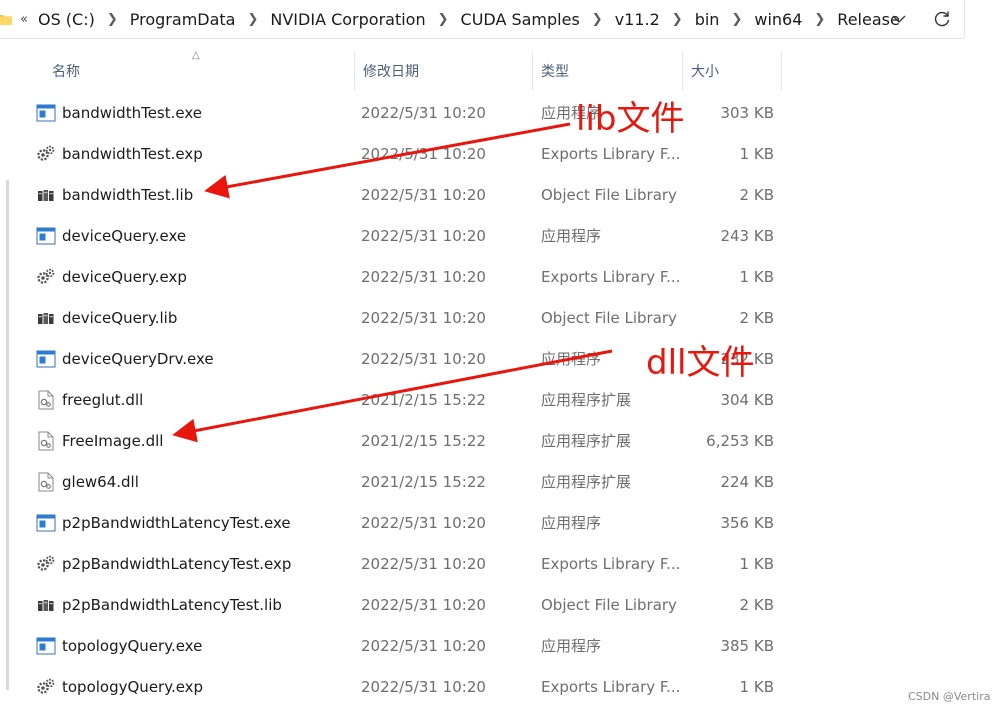  I want to click on file-row: freeglut.dll 2021/2/15 15:22 应用程序扩展 304 KB, so click(410, 399).